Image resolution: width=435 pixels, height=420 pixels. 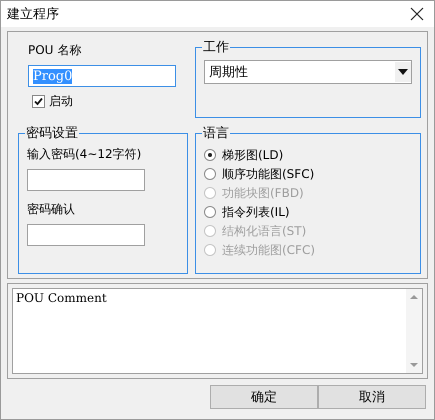 I want to click on field-label: 密码确认, so click(x=51, y=209).